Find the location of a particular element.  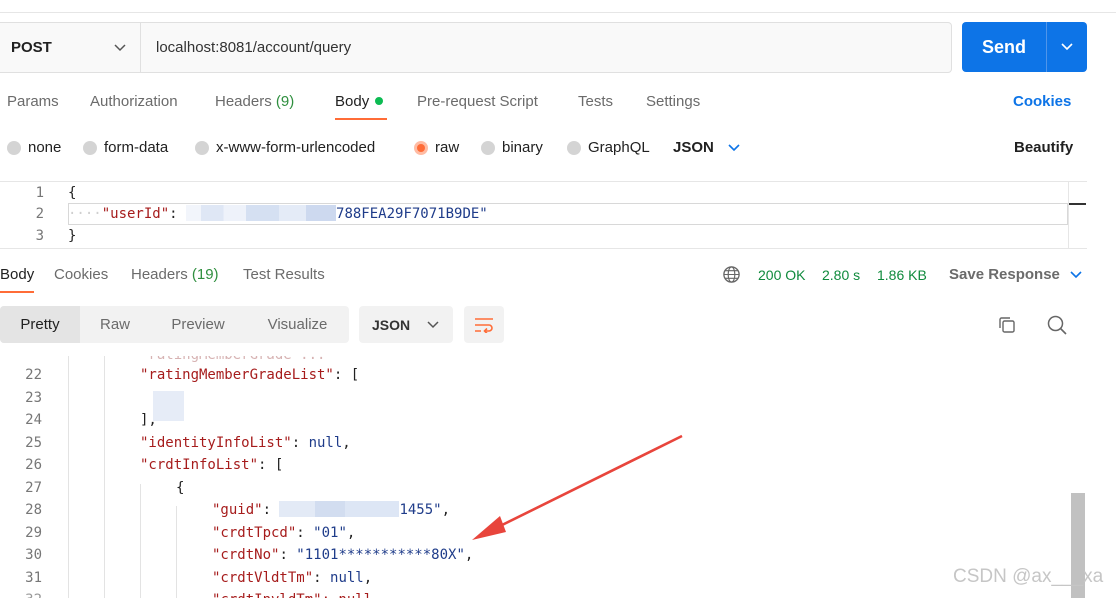

code-line: 23 is located at coordinates (535, 404).